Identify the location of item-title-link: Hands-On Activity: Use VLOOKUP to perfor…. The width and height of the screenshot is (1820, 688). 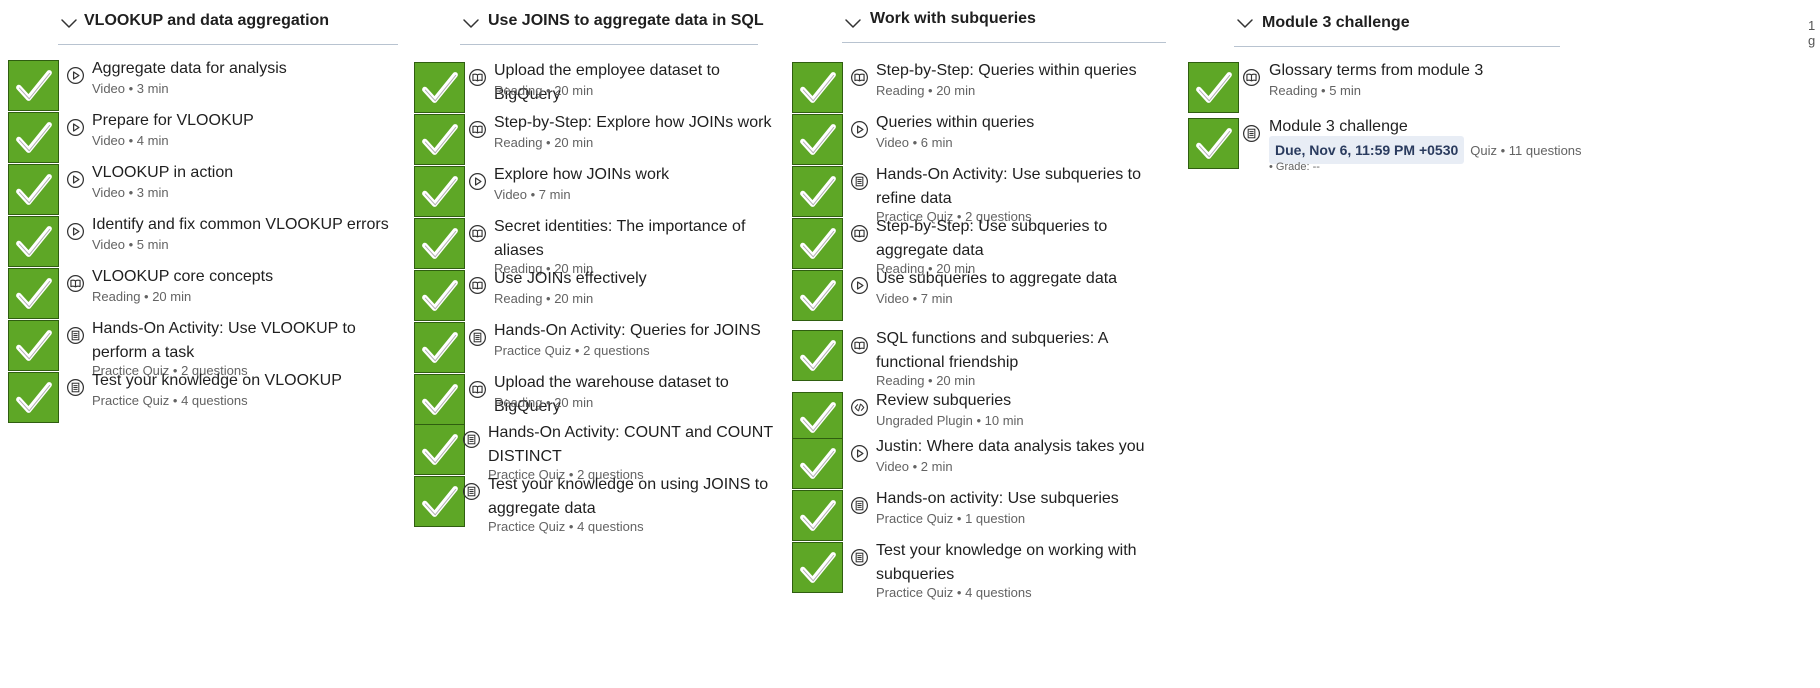
(247, 341).